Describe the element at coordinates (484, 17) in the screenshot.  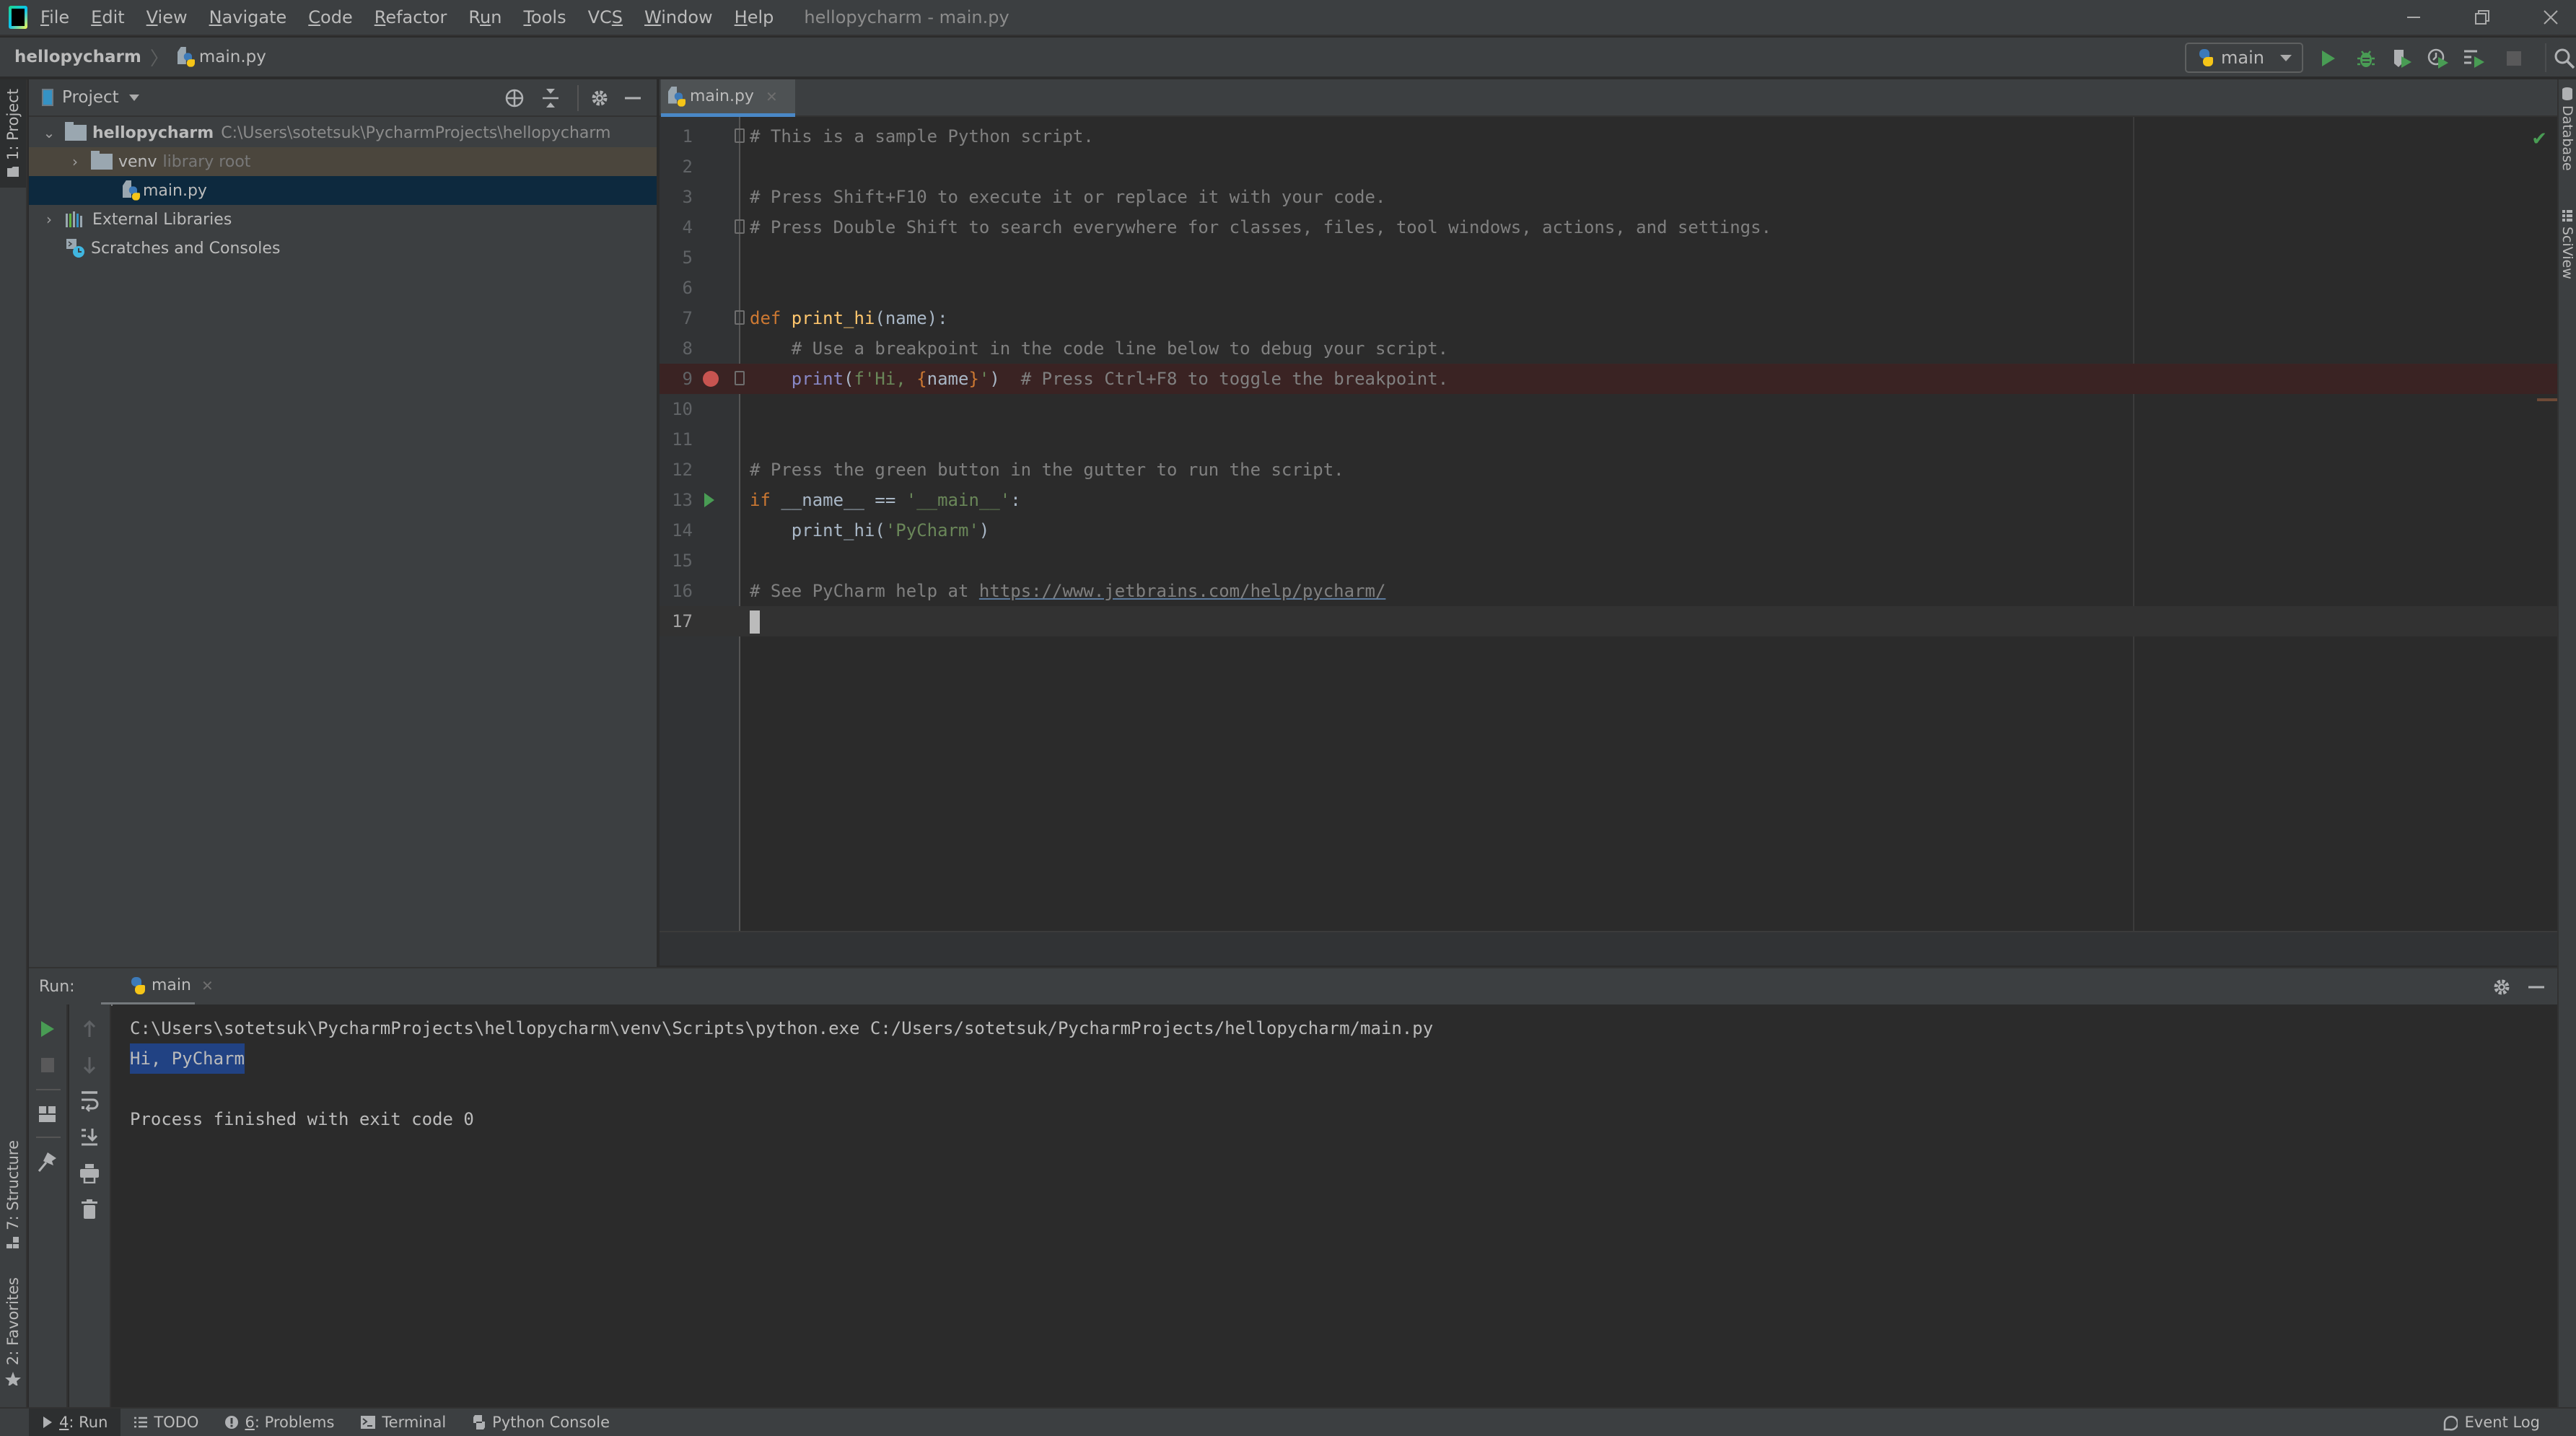
I see `menu-run: Run` at that location.